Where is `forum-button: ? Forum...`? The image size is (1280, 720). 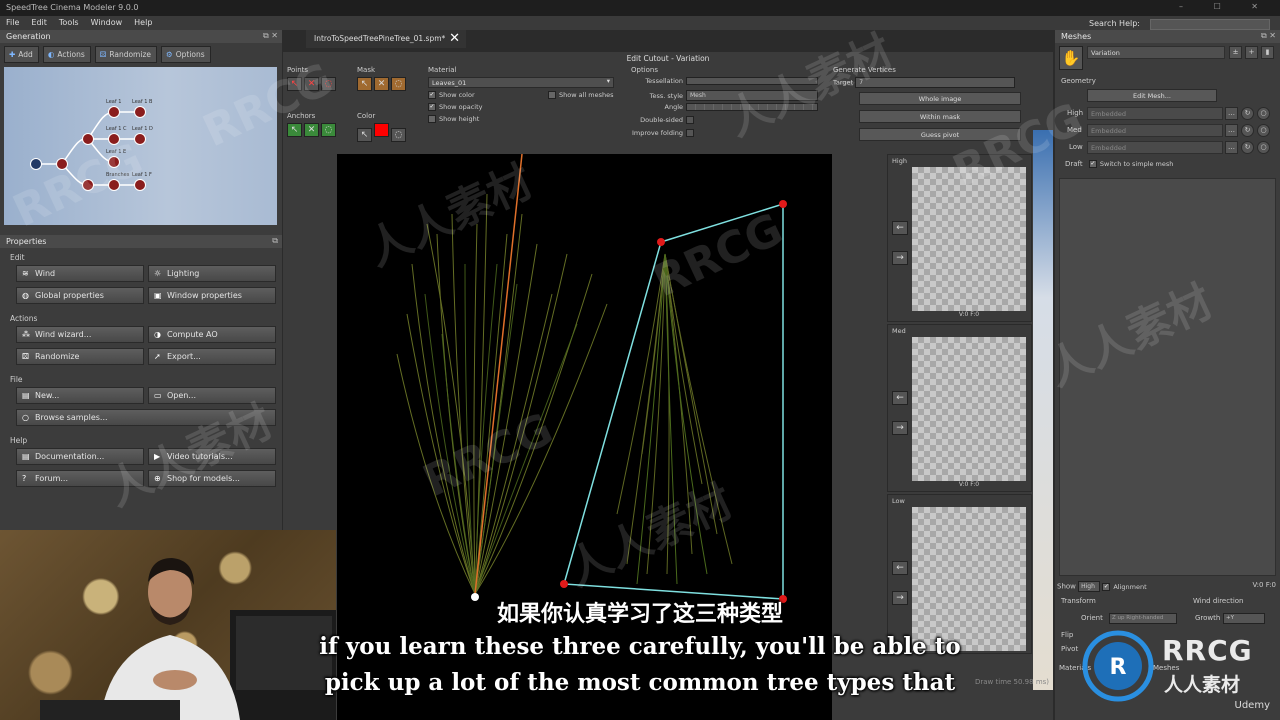
forum-button: ? Forum... is located at coordinates (80, 478).